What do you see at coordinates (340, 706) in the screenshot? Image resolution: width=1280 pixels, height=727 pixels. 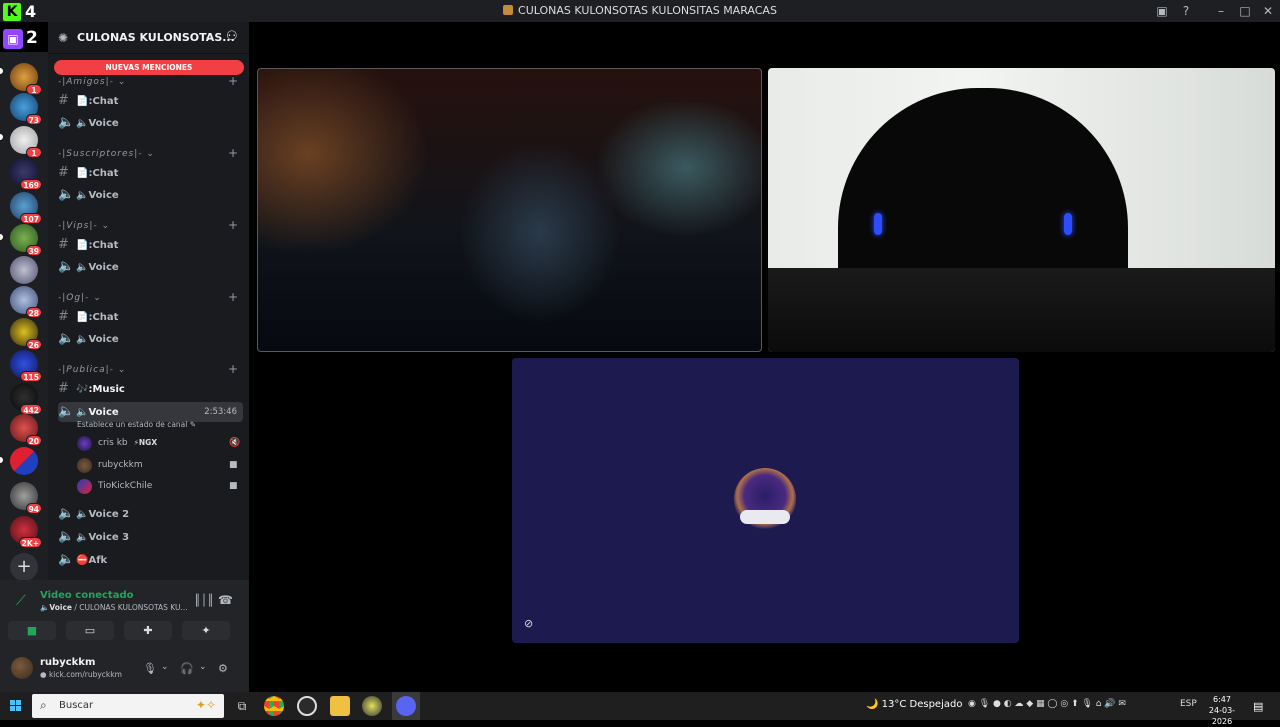 I see `file-explorer-icon` at bounding box center [340, 706].